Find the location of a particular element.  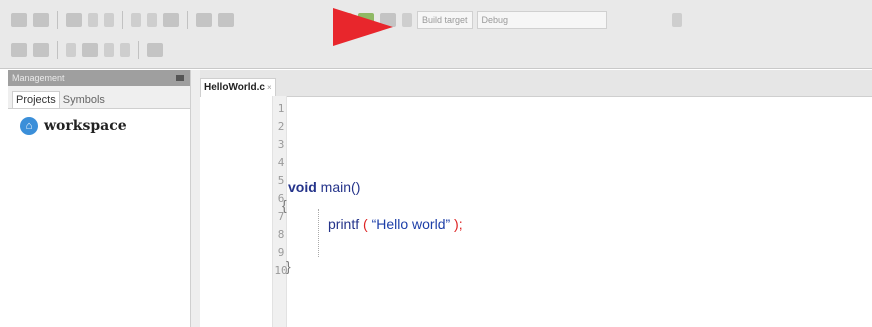

management-tabs: Projects Symbols is located at coordinates (99, 97).